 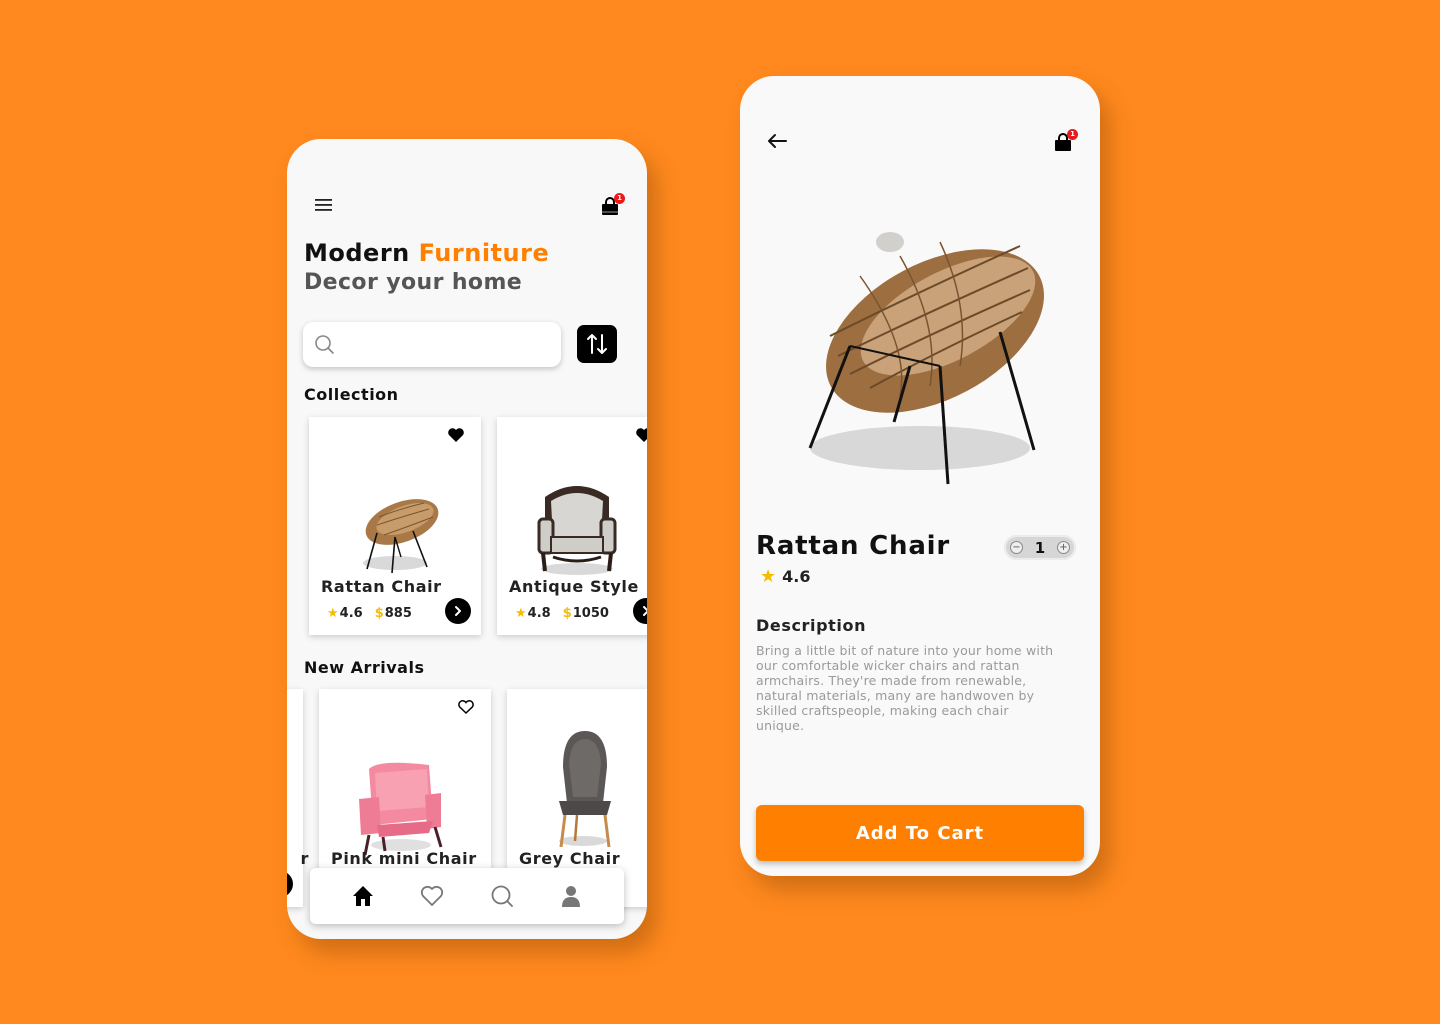 I want to click on product-meta: ★ 4.8 $ 1050, so click(x=562, y=613).